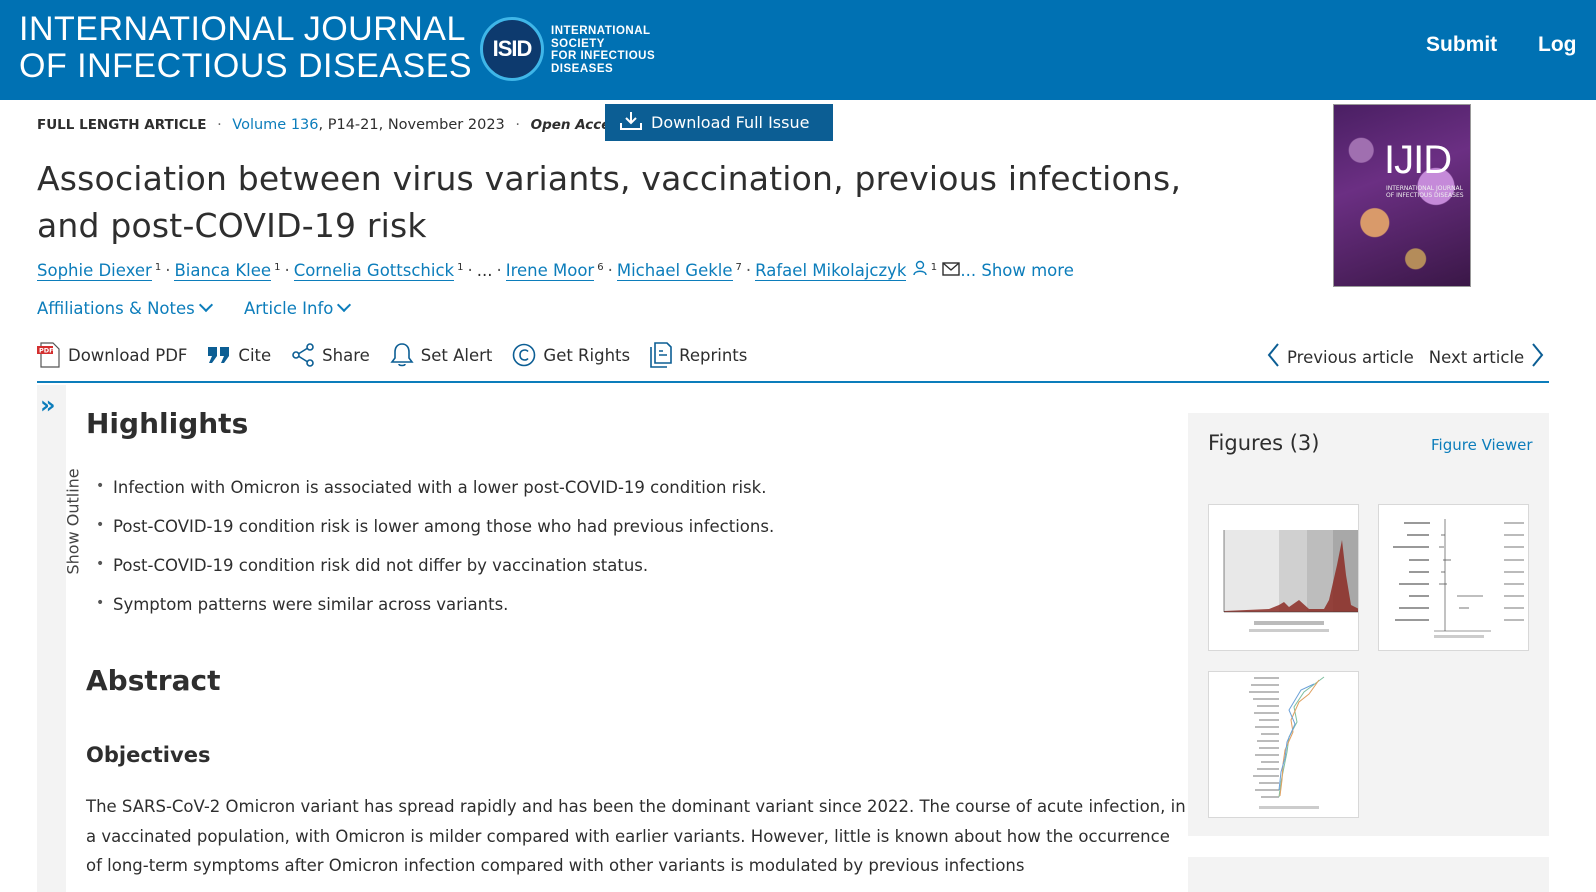  Describe the element at coordinates (219, 355) in the screenshot. I see `quote-icon` at that location.